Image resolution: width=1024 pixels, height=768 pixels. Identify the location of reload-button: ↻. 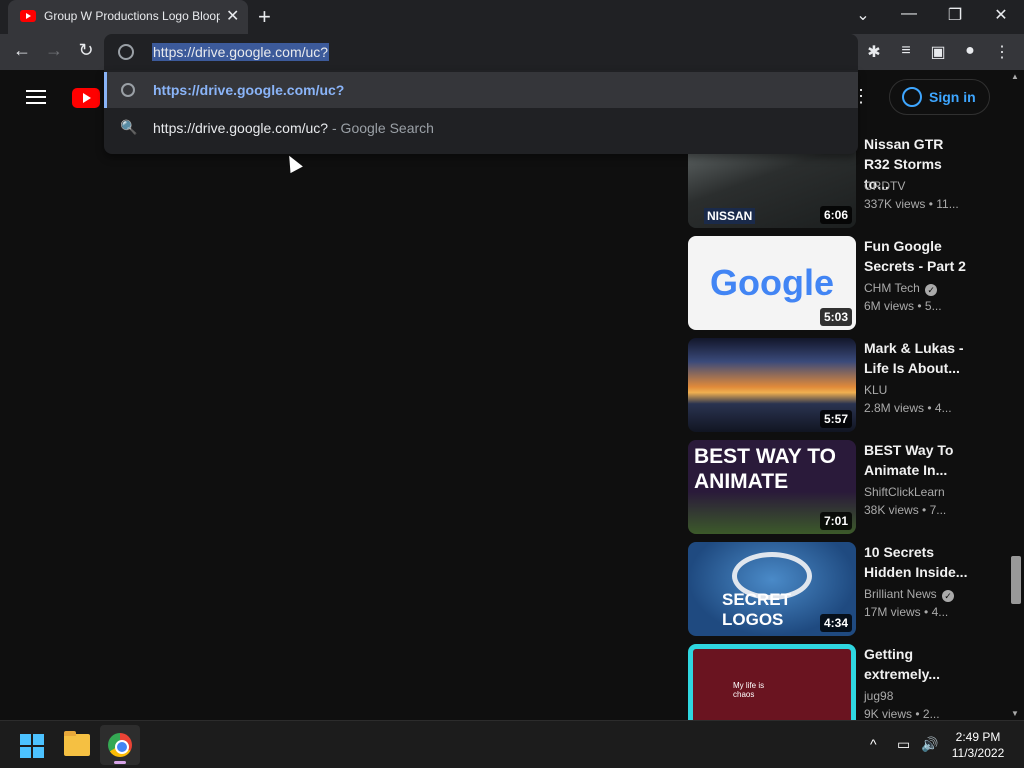
(86, 50).